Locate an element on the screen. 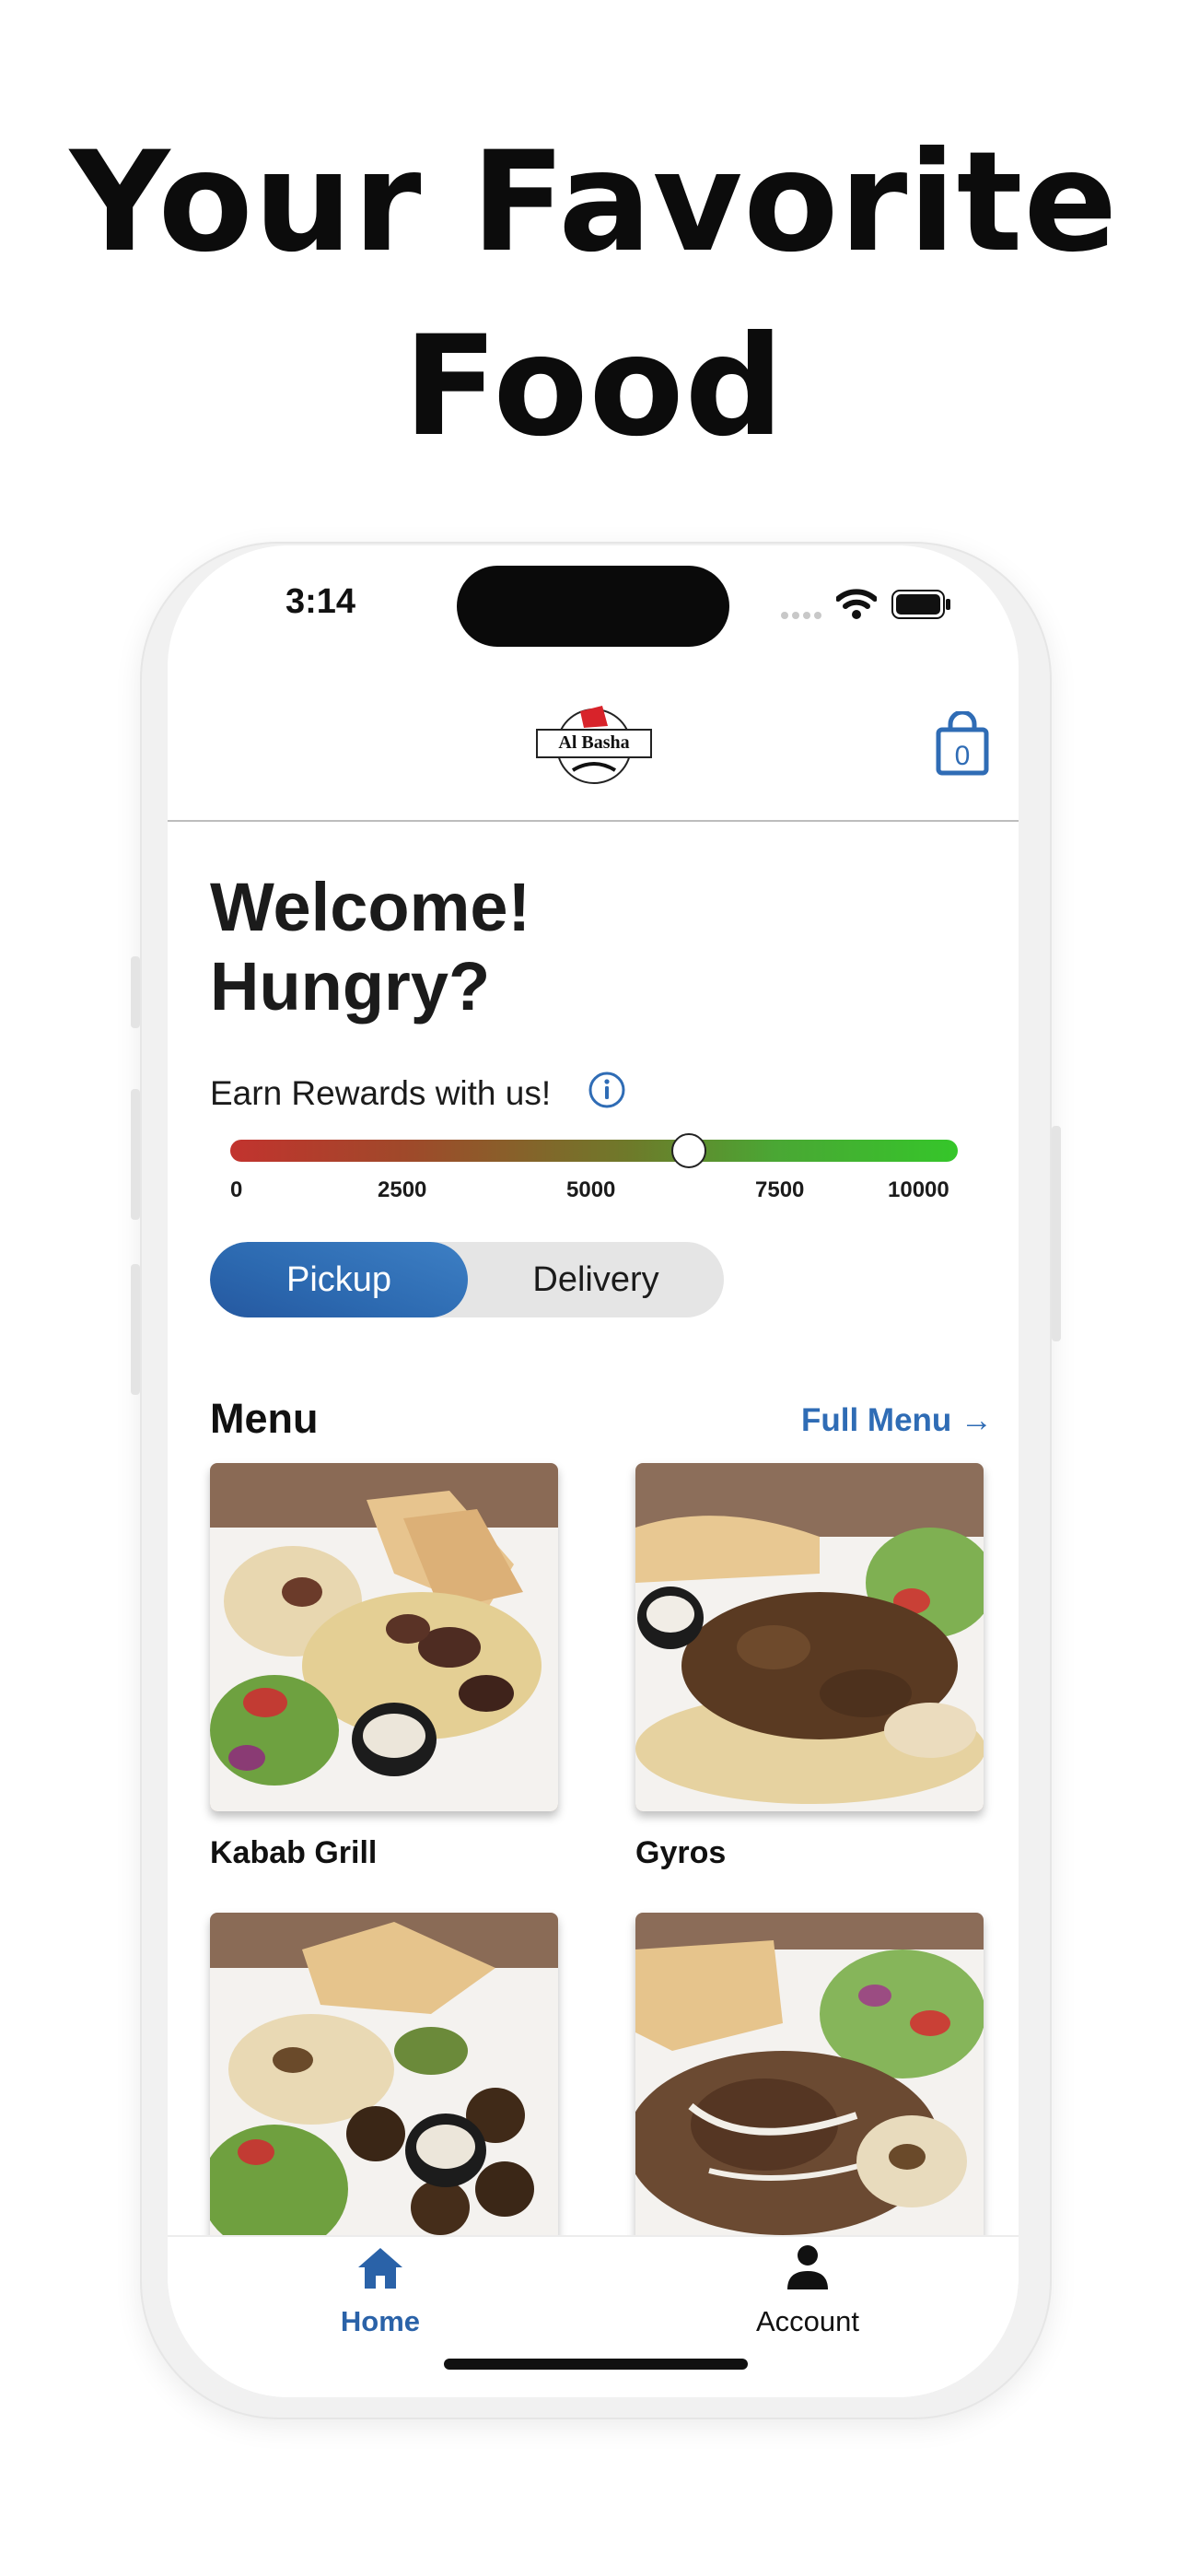 This screenshot has width=1188, height=2576. tab-account: Account is located at coordinates (808, 2321).